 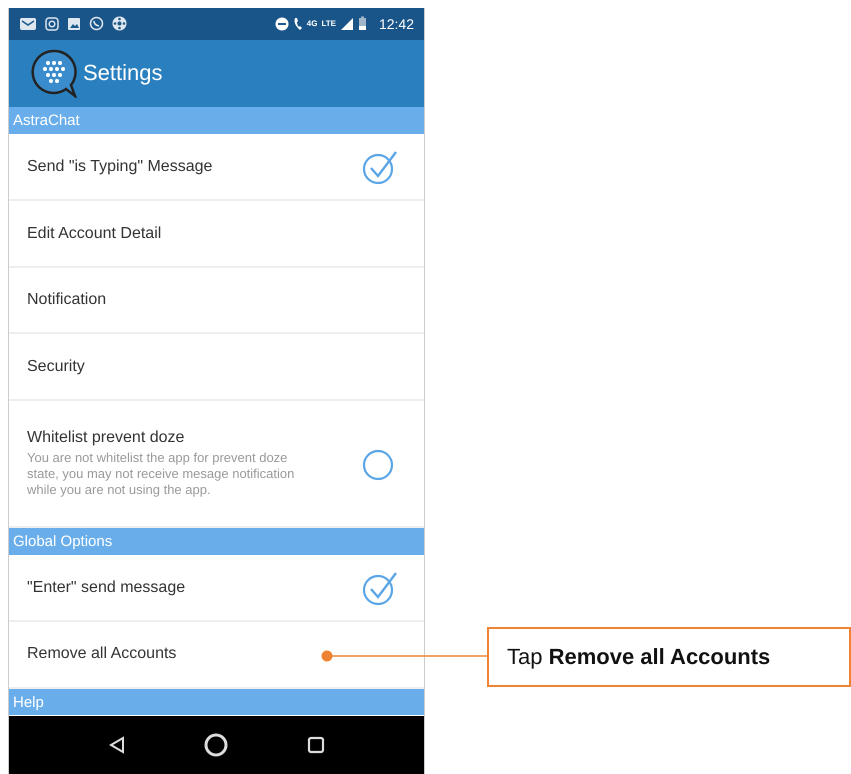 What do you see at coordinates (396, 24) in the screenshot?
I see `clock-time: 12:42` at bounding box center [396, 24].